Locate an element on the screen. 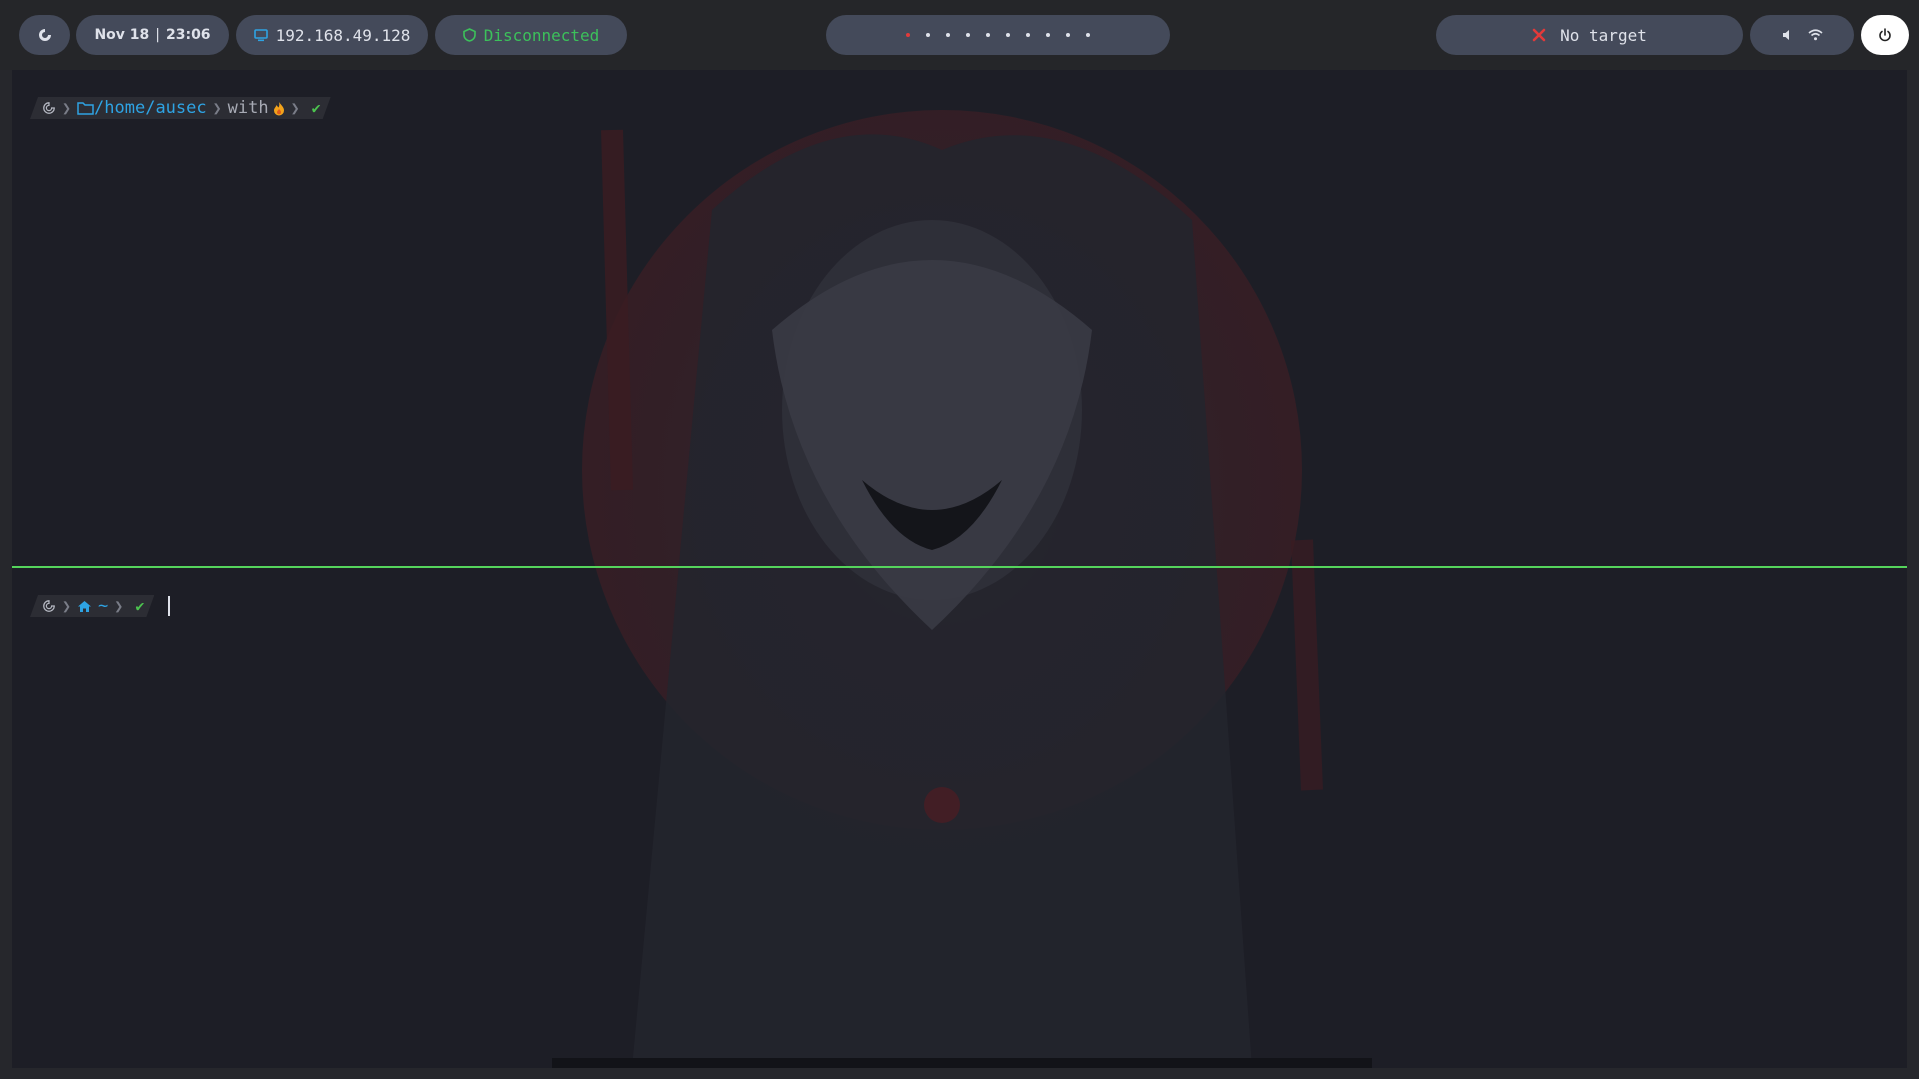 The width and height of the screenshot is (1919, 1079). target-label: No target is located at coordinates (1603, 35).